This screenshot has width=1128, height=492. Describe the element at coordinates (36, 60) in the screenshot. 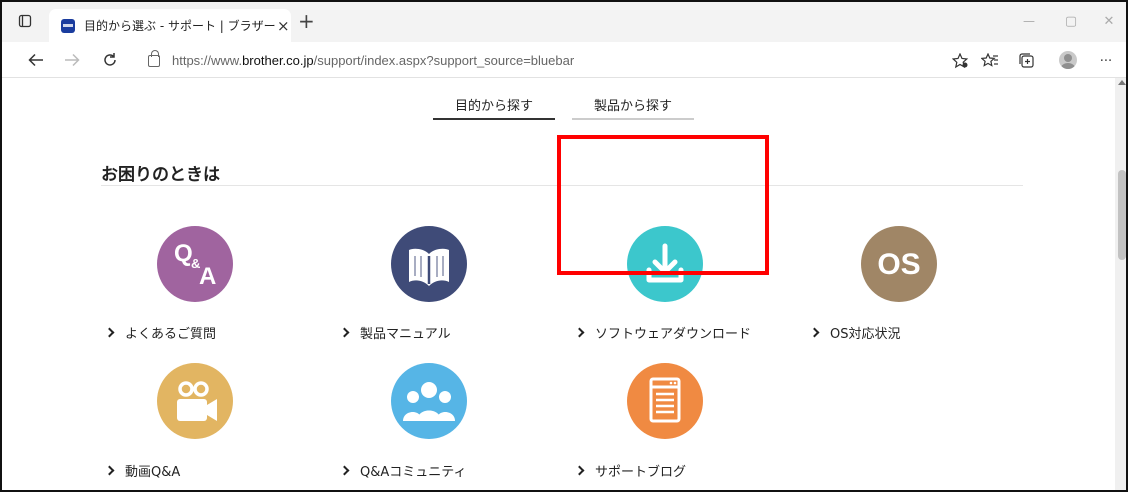

I see `back-arrow-icon` at that location.